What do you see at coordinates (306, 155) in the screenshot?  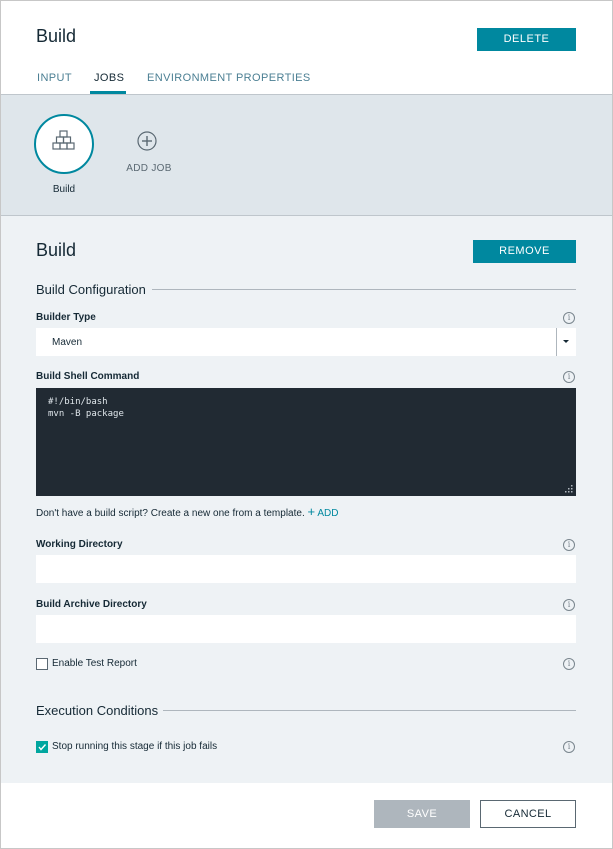 I see `jobs-list: Build ADD JOB` at bounding box center [306, 155].